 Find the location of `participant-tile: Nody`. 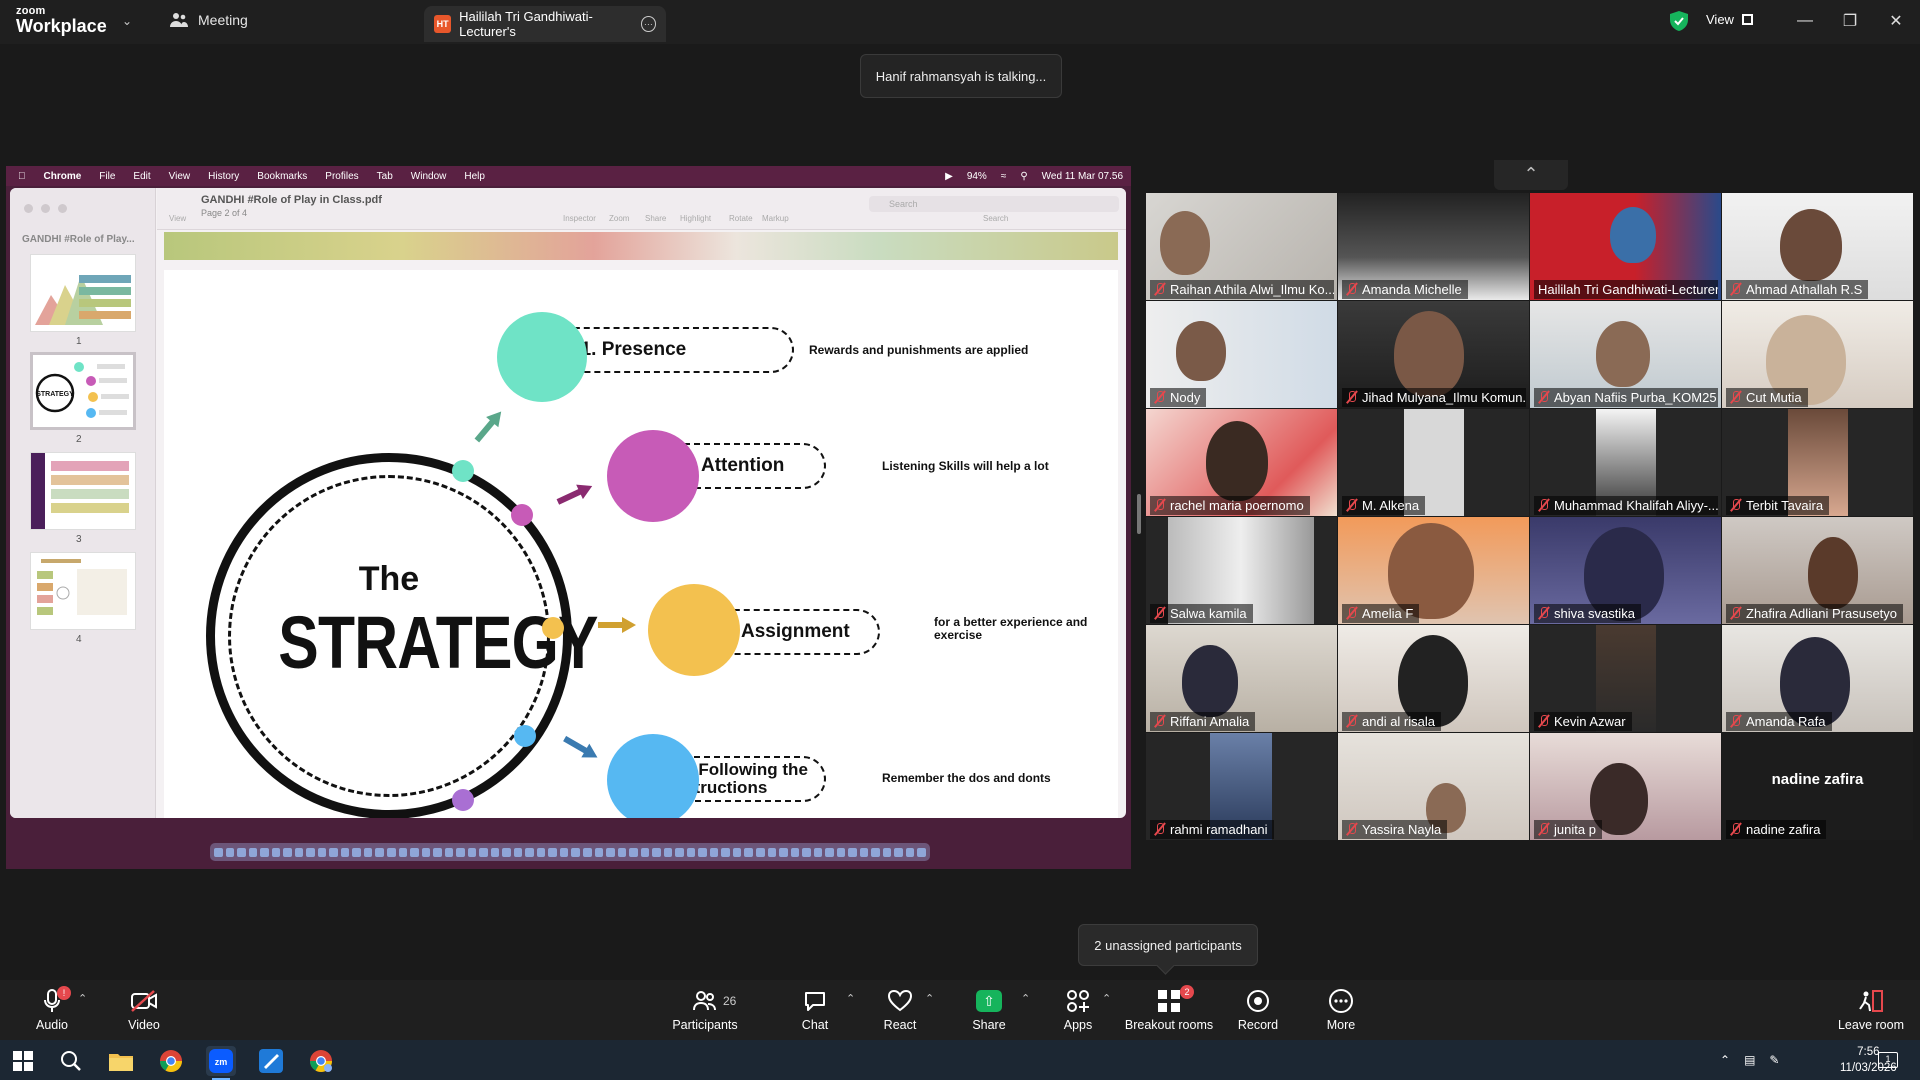

participant-tile: Nody is located at coordinates (1241, 354).